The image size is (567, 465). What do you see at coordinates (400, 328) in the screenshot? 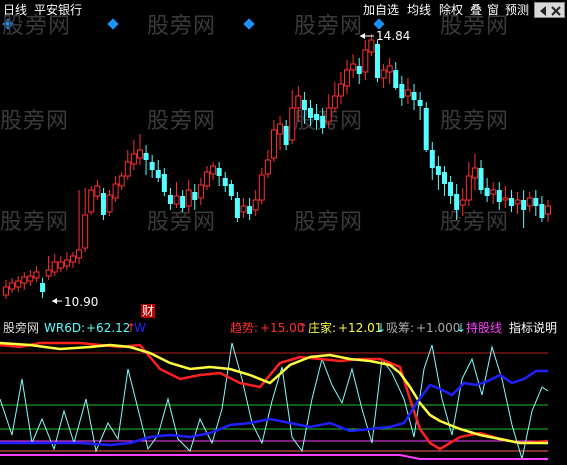
I see `absorb-label: 吸筹:` at bounding box center [400, 328].